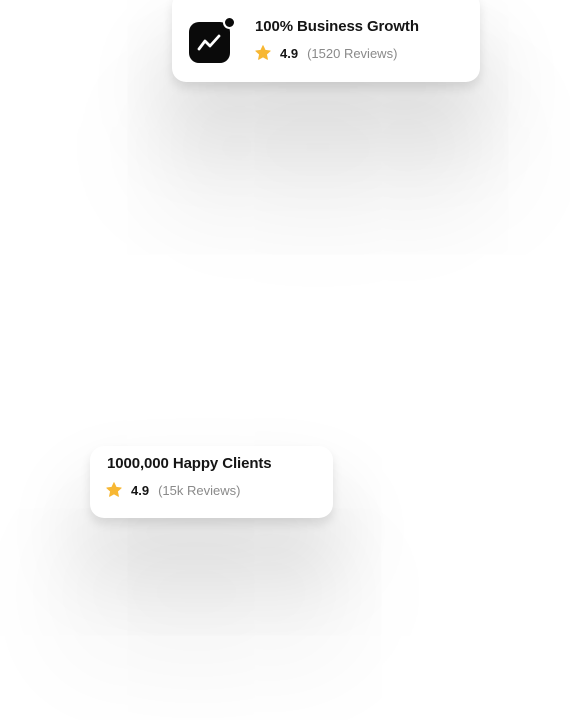  What do you see at coordinates (189, 463) in the screenshot?
I see `clients-title: 1000,000 Happy Clients` at bounding box center [189, 463].